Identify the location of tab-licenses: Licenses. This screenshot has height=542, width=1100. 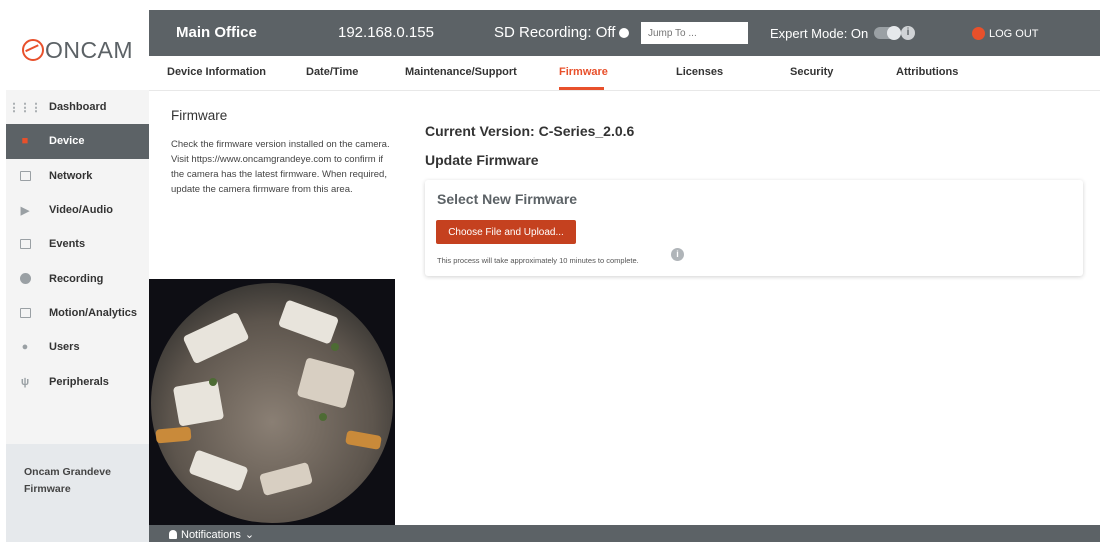
(699, 72).